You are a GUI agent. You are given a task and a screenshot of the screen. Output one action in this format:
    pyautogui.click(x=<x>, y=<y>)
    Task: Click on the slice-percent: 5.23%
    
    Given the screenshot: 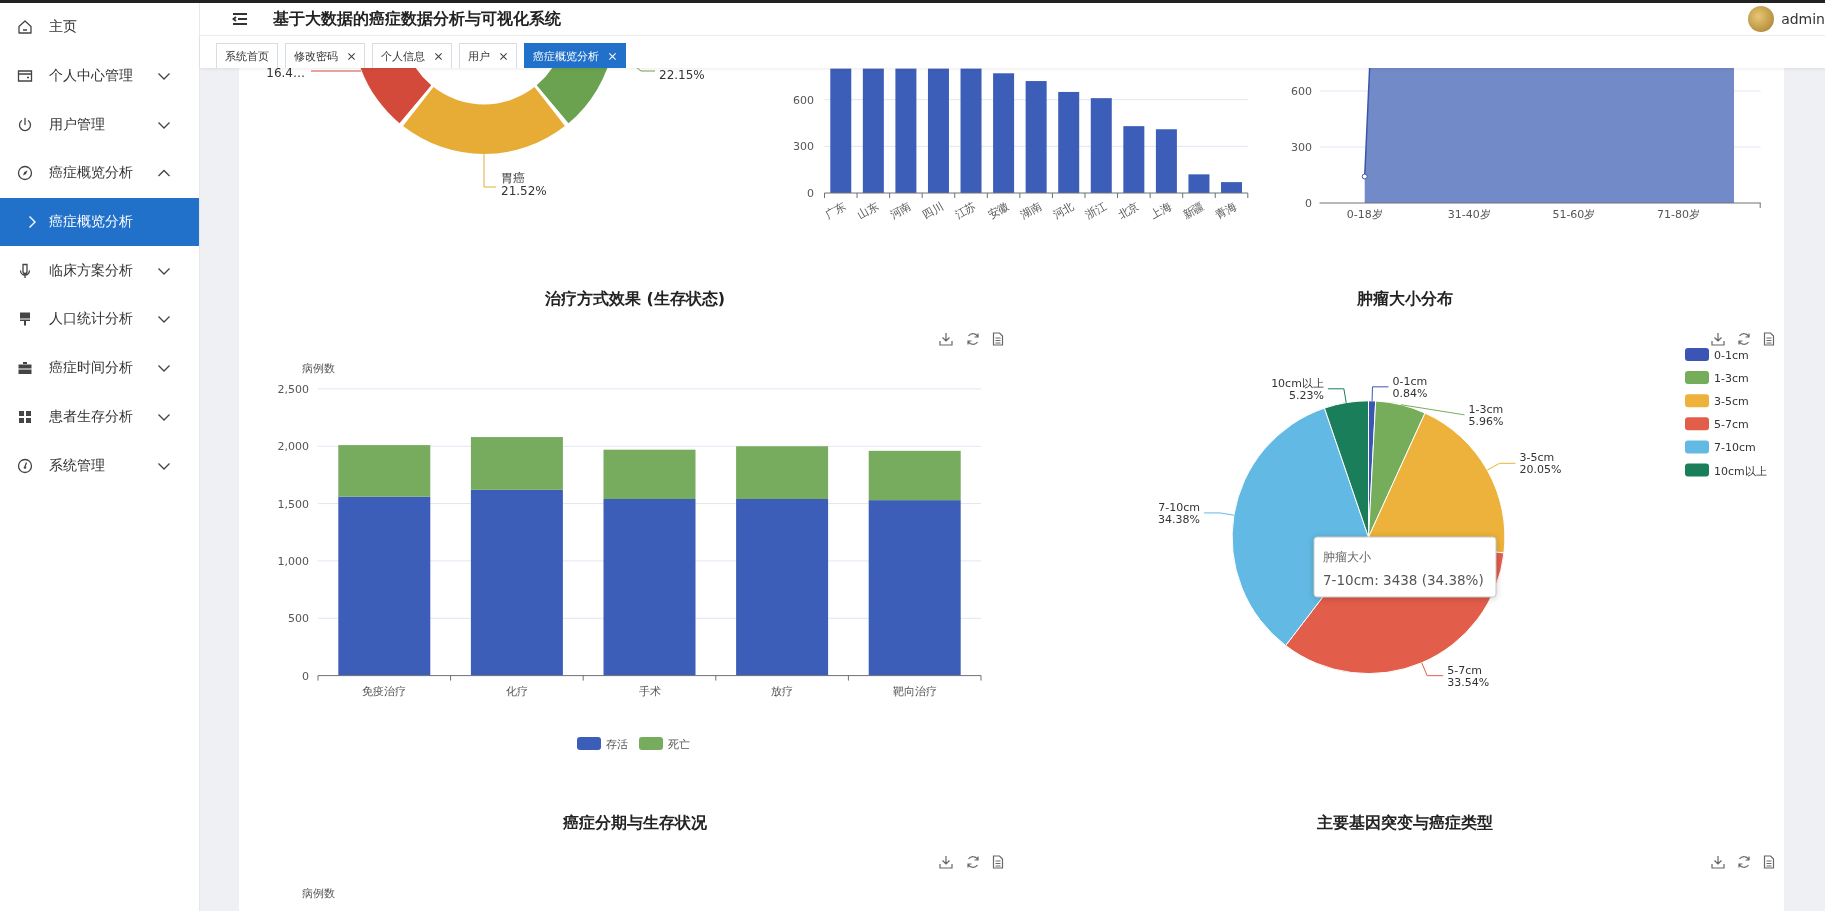 What is the action you would take?
    pyautogui.click(x=1306, y=395)
    